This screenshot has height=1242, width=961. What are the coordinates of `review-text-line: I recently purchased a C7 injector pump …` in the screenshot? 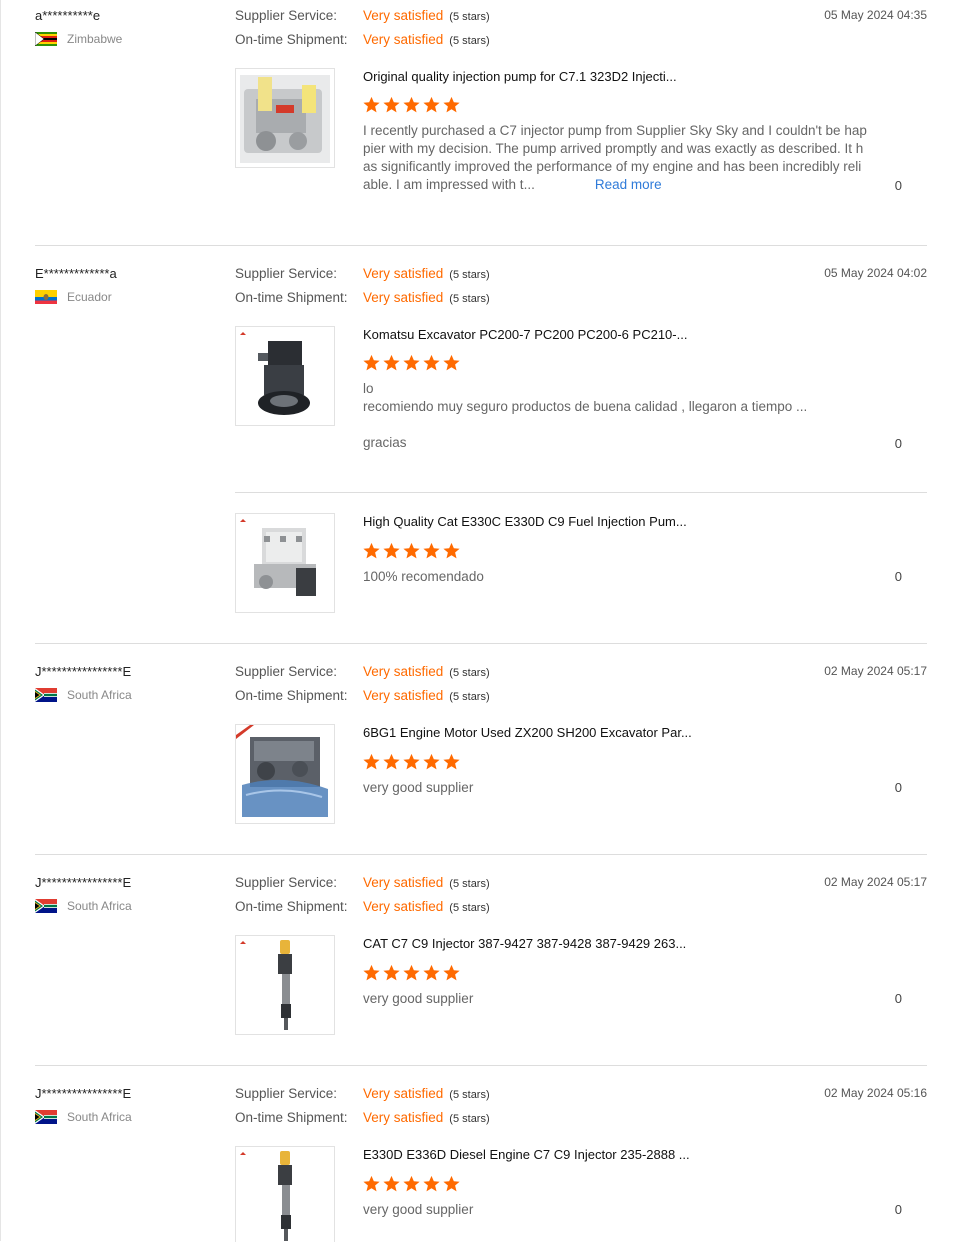 It's located at (615, 130).